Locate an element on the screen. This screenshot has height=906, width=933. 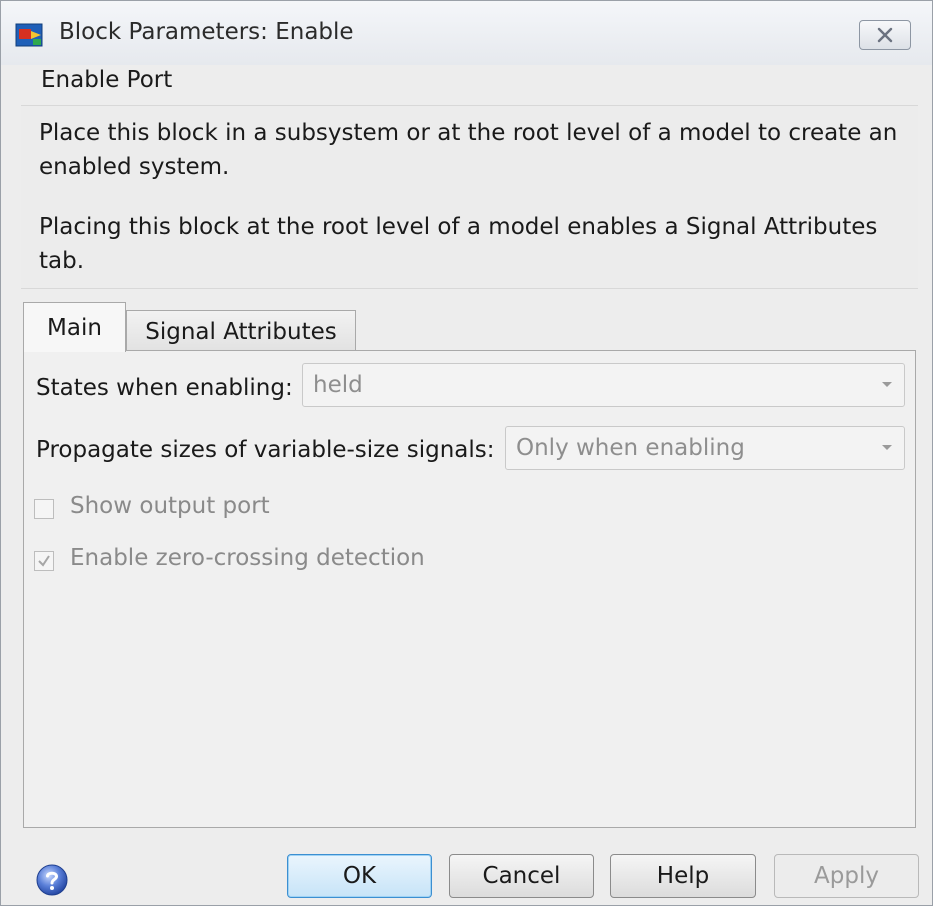
propagate-sizes-select: Only when enabling is located at coordinates (705, 448).